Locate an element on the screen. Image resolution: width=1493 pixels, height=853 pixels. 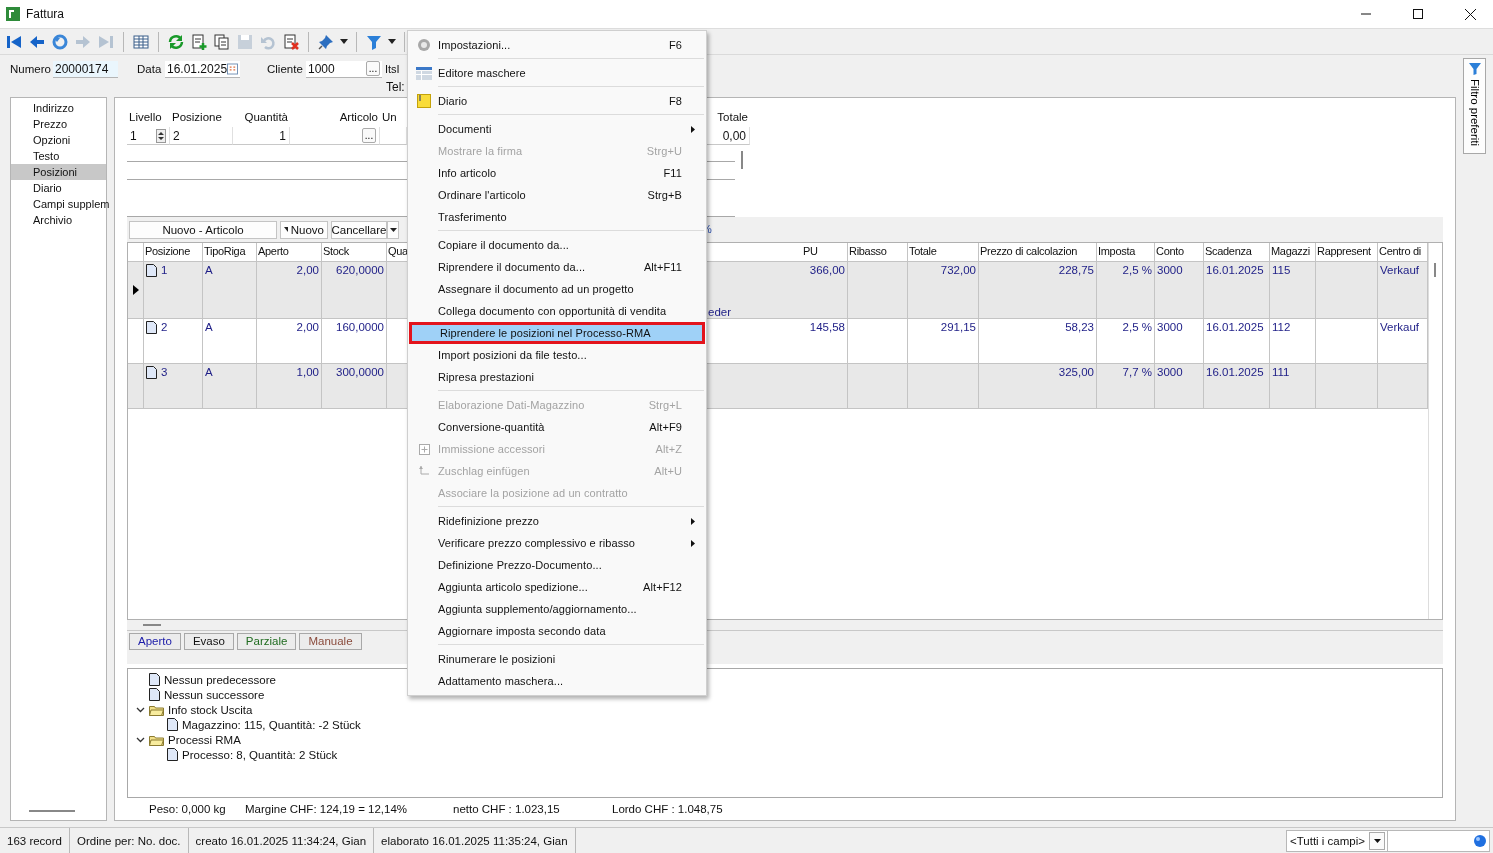
status-text: 163 record is located at coordinates (35, 840).